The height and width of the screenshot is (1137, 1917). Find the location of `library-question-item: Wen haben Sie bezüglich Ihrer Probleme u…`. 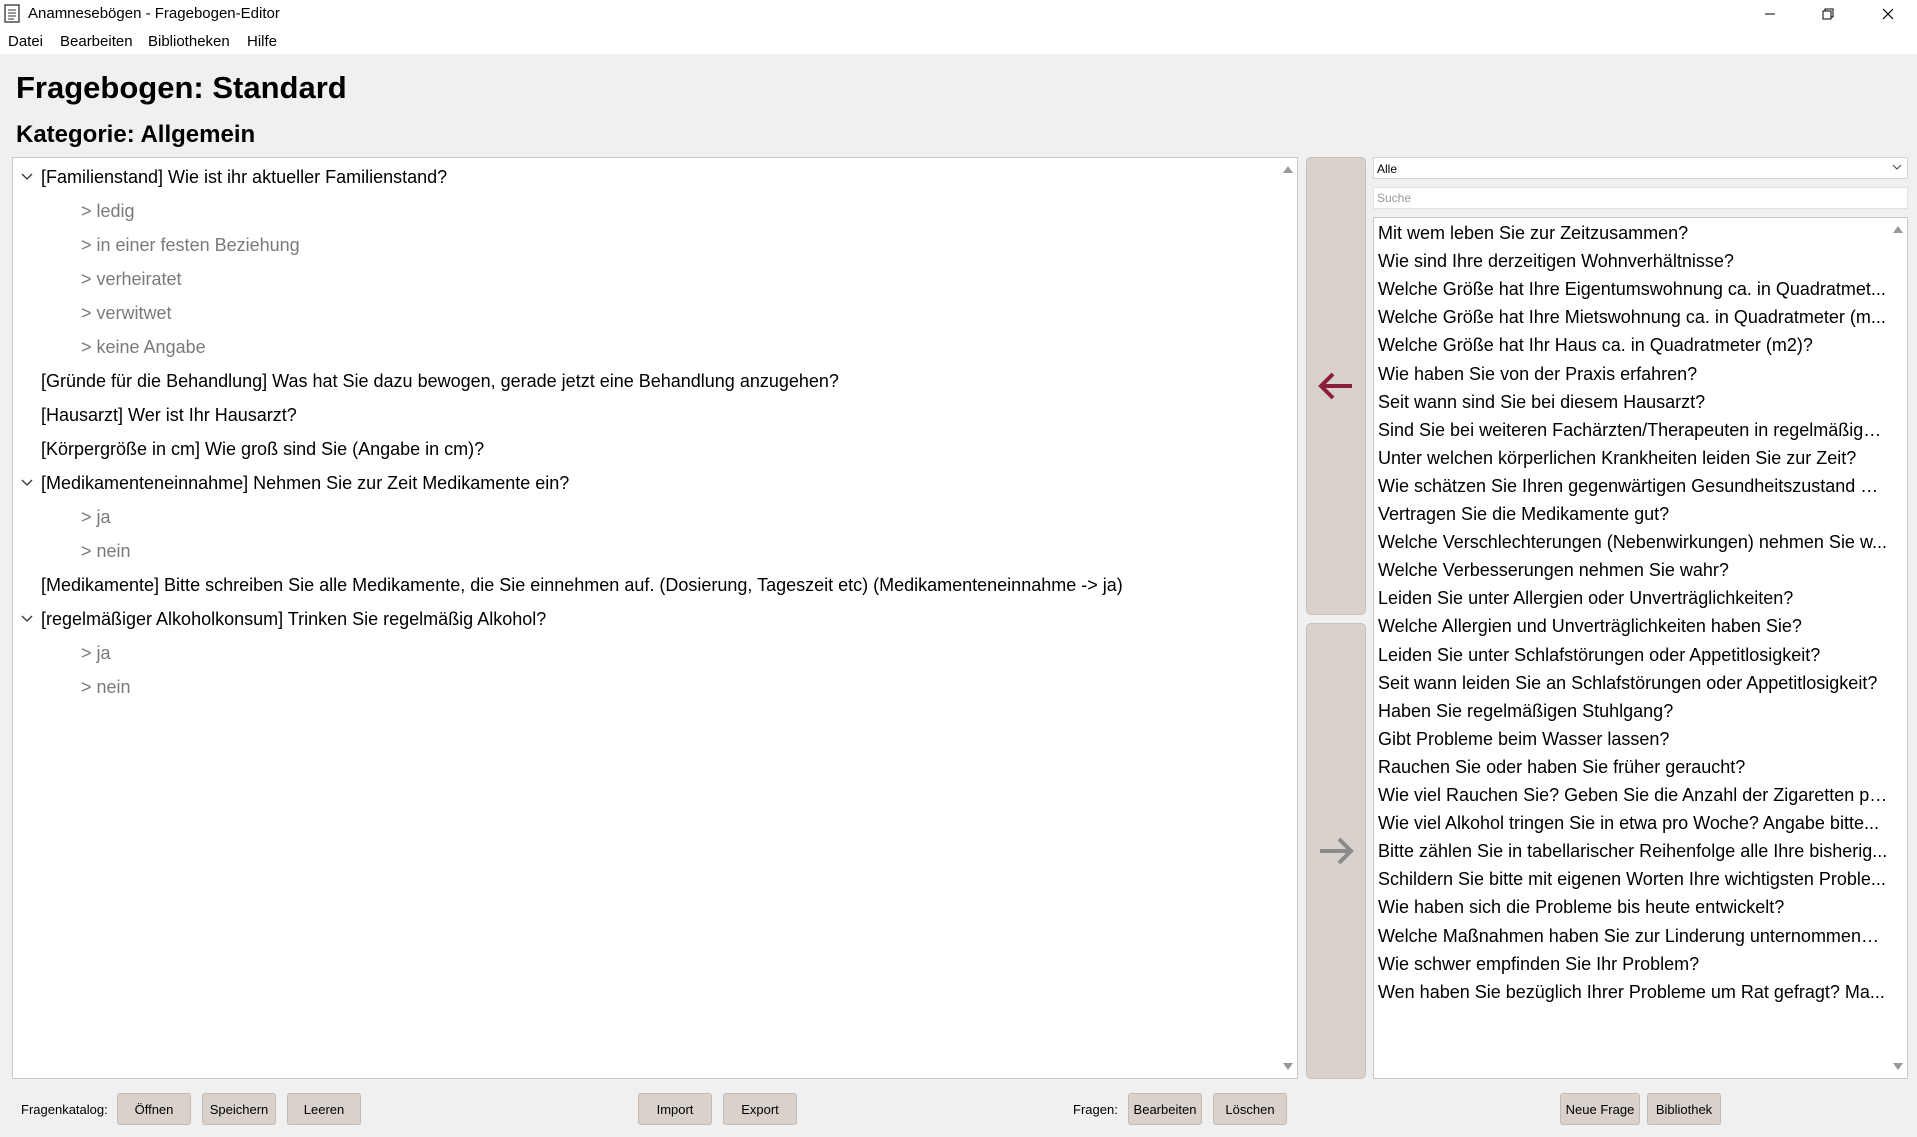

library-question-item: Wen haben Sie bezüglich Ihrer Probleme u… is located at coordinates (1633, 992).